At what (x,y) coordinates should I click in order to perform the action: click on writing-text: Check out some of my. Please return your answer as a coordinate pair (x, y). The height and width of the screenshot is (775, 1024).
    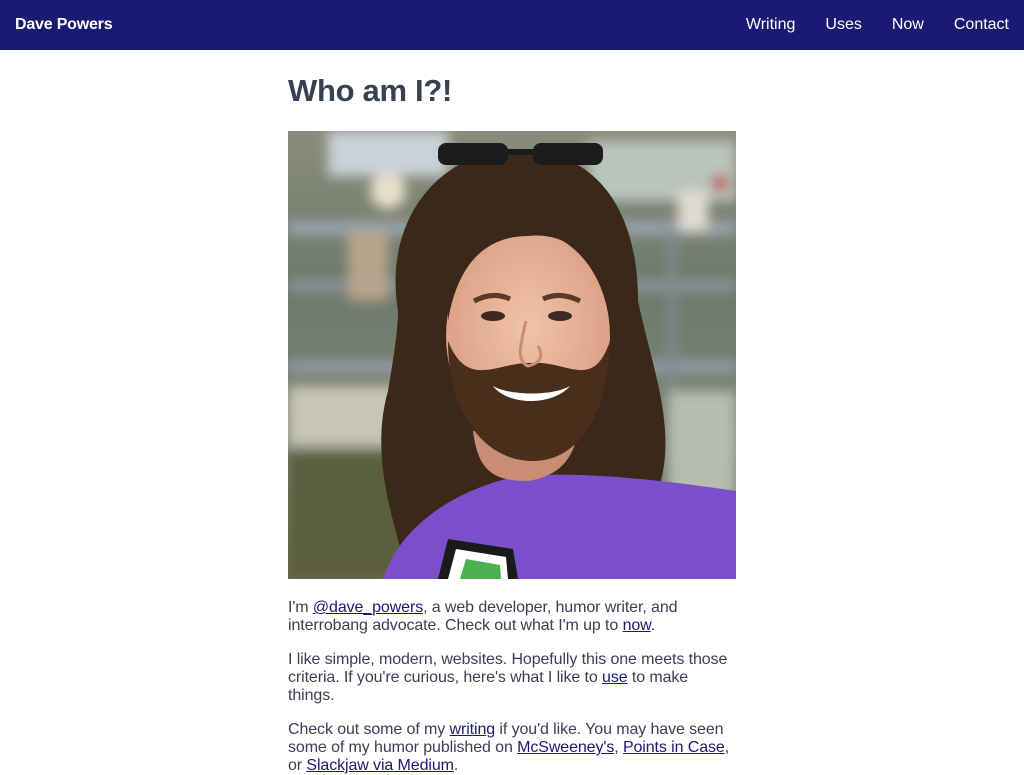
    Looking at the image, I should click on (369, 729).